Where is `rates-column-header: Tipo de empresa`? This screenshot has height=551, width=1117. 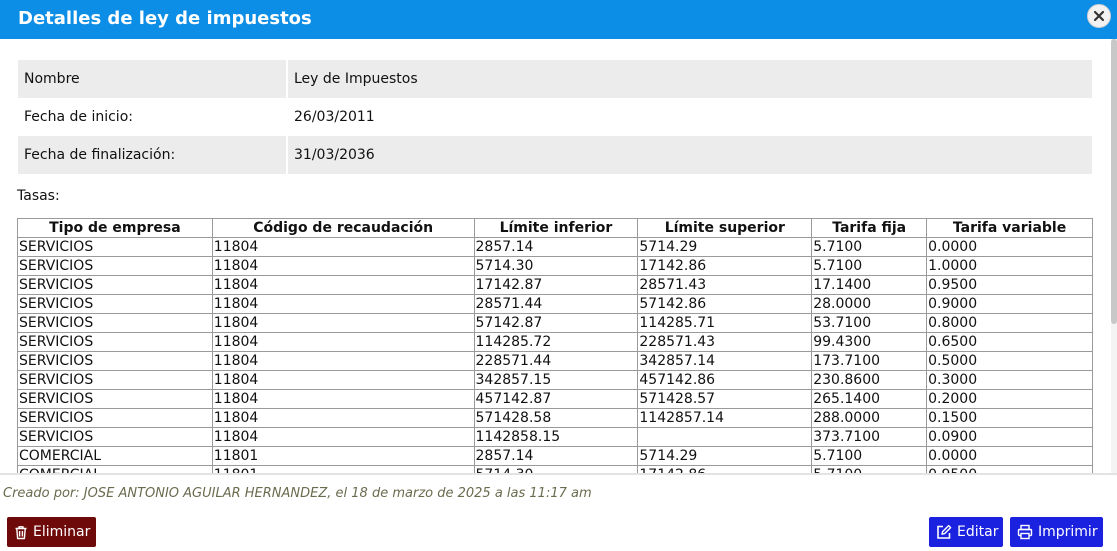
rates-column-header: Tipo de empresa is located at coordinates (115, 228).